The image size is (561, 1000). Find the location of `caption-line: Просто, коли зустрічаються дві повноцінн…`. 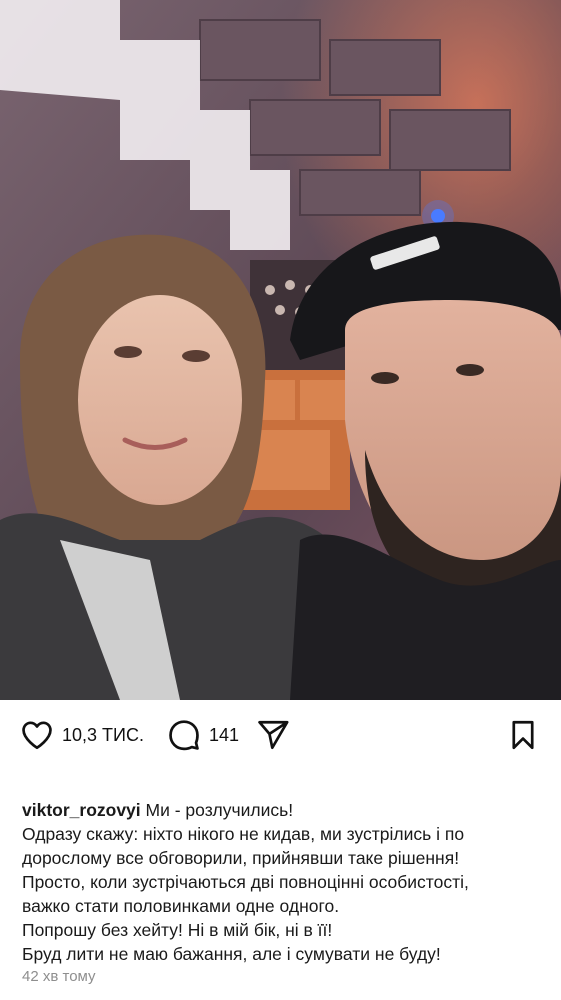

caption-line: Просто, коли зустрічаються дві повноцінн… is located at coordinates (245, 882).